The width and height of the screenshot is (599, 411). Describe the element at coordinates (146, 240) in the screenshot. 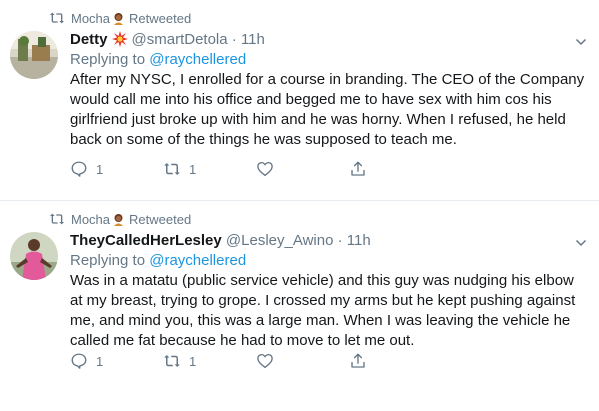

I see `display-name: TheyCalledHerLesley` at that location.